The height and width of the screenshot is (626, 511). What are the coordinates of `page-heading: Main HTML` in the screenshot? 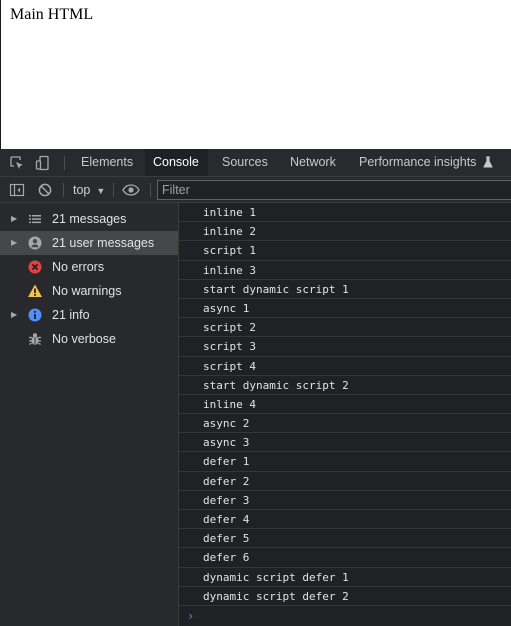 It's located at (52, 14).